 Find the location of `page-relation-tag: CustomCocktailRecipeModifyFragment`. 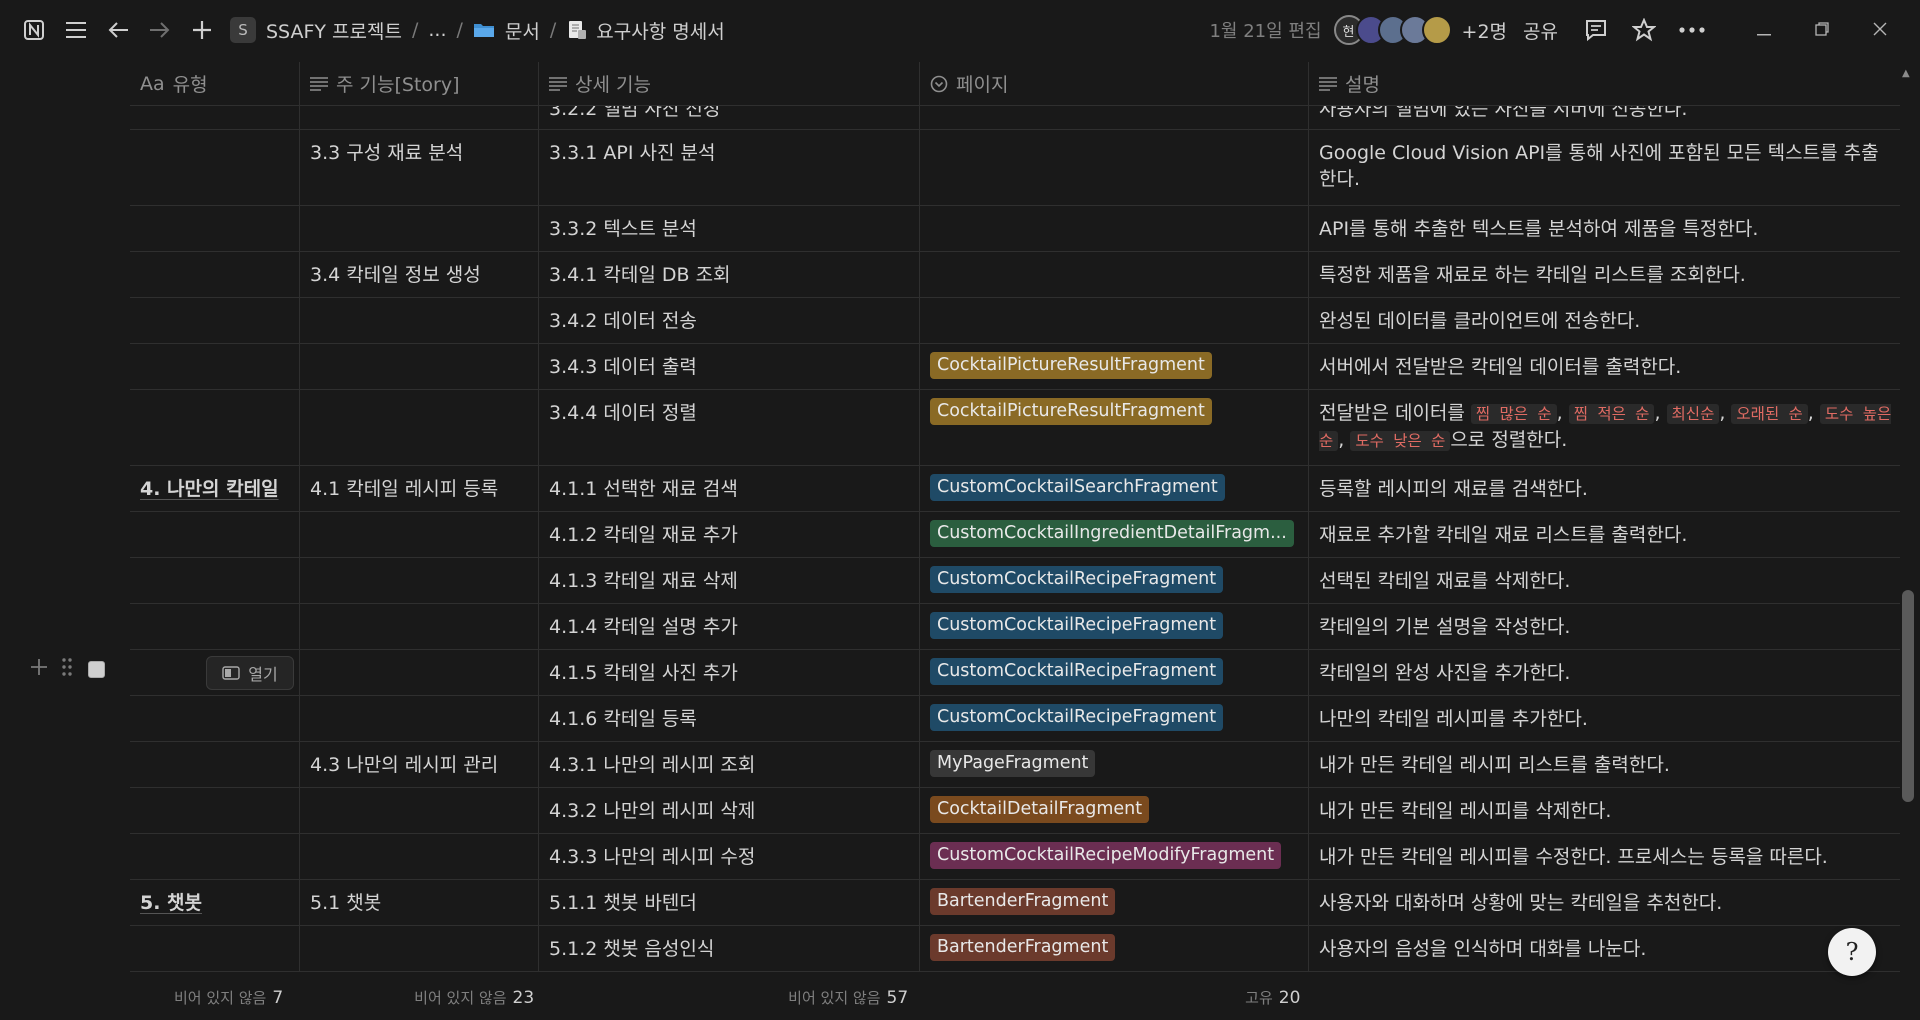

page-relation-tag: CustomCocktailRecipeModifyFragment is located at coordinates (1106, 855).